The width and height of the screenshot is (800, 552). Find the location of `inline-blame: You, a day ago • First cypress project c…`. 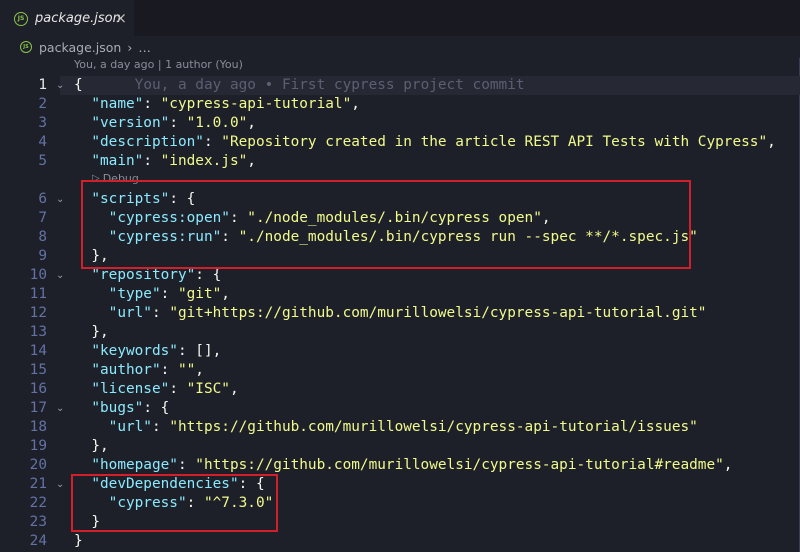

inline-blame: You, a day ago • First cypress project c… is located at coordinates (303, 85).